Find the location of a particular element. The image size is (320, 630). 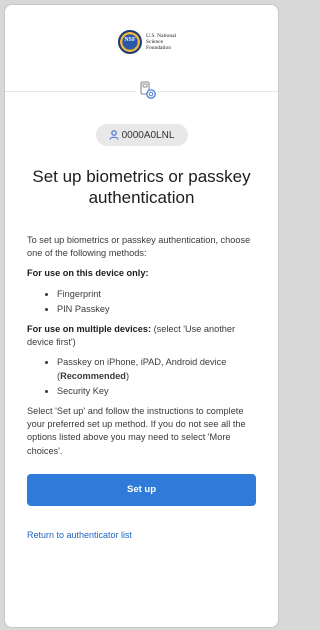

user-id: 0000A0LNL is located at coordinates (148, 135).